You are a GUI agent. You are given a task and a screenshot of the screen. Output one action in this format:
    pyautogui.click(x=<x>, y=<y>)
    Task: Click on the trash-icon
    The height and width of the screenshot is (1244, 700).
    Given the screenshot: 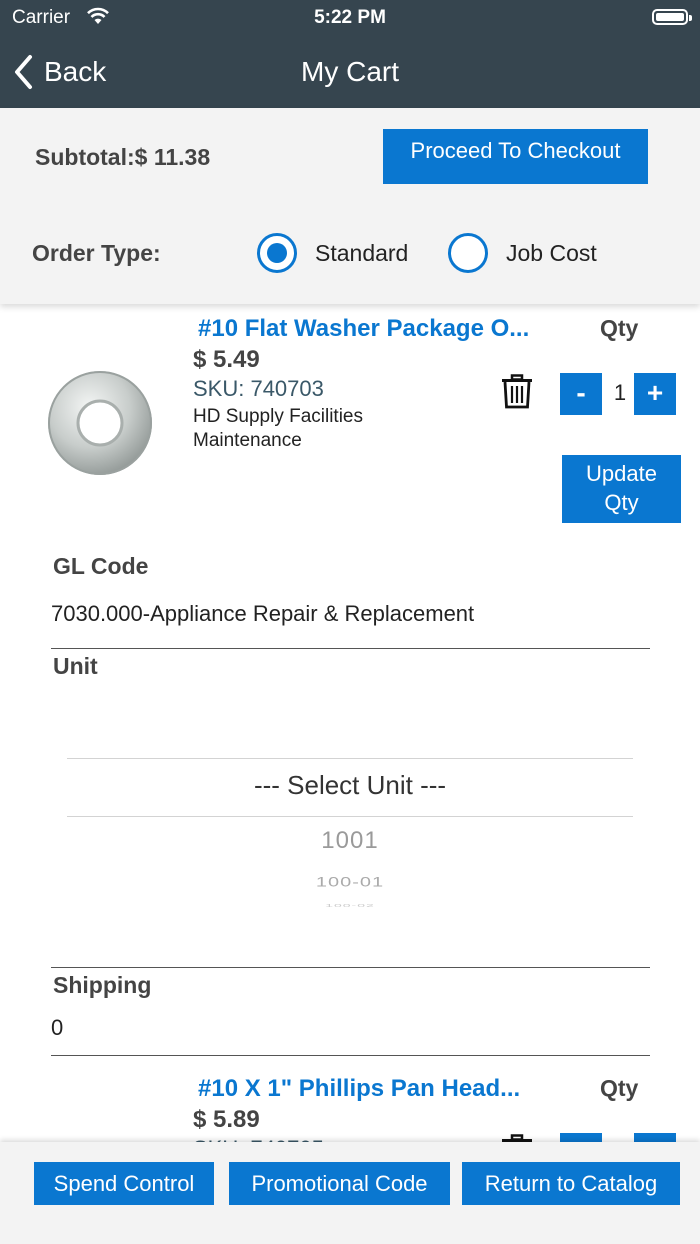 What is the action you would take?
    pyautogui.click(x=517, y=394)
    